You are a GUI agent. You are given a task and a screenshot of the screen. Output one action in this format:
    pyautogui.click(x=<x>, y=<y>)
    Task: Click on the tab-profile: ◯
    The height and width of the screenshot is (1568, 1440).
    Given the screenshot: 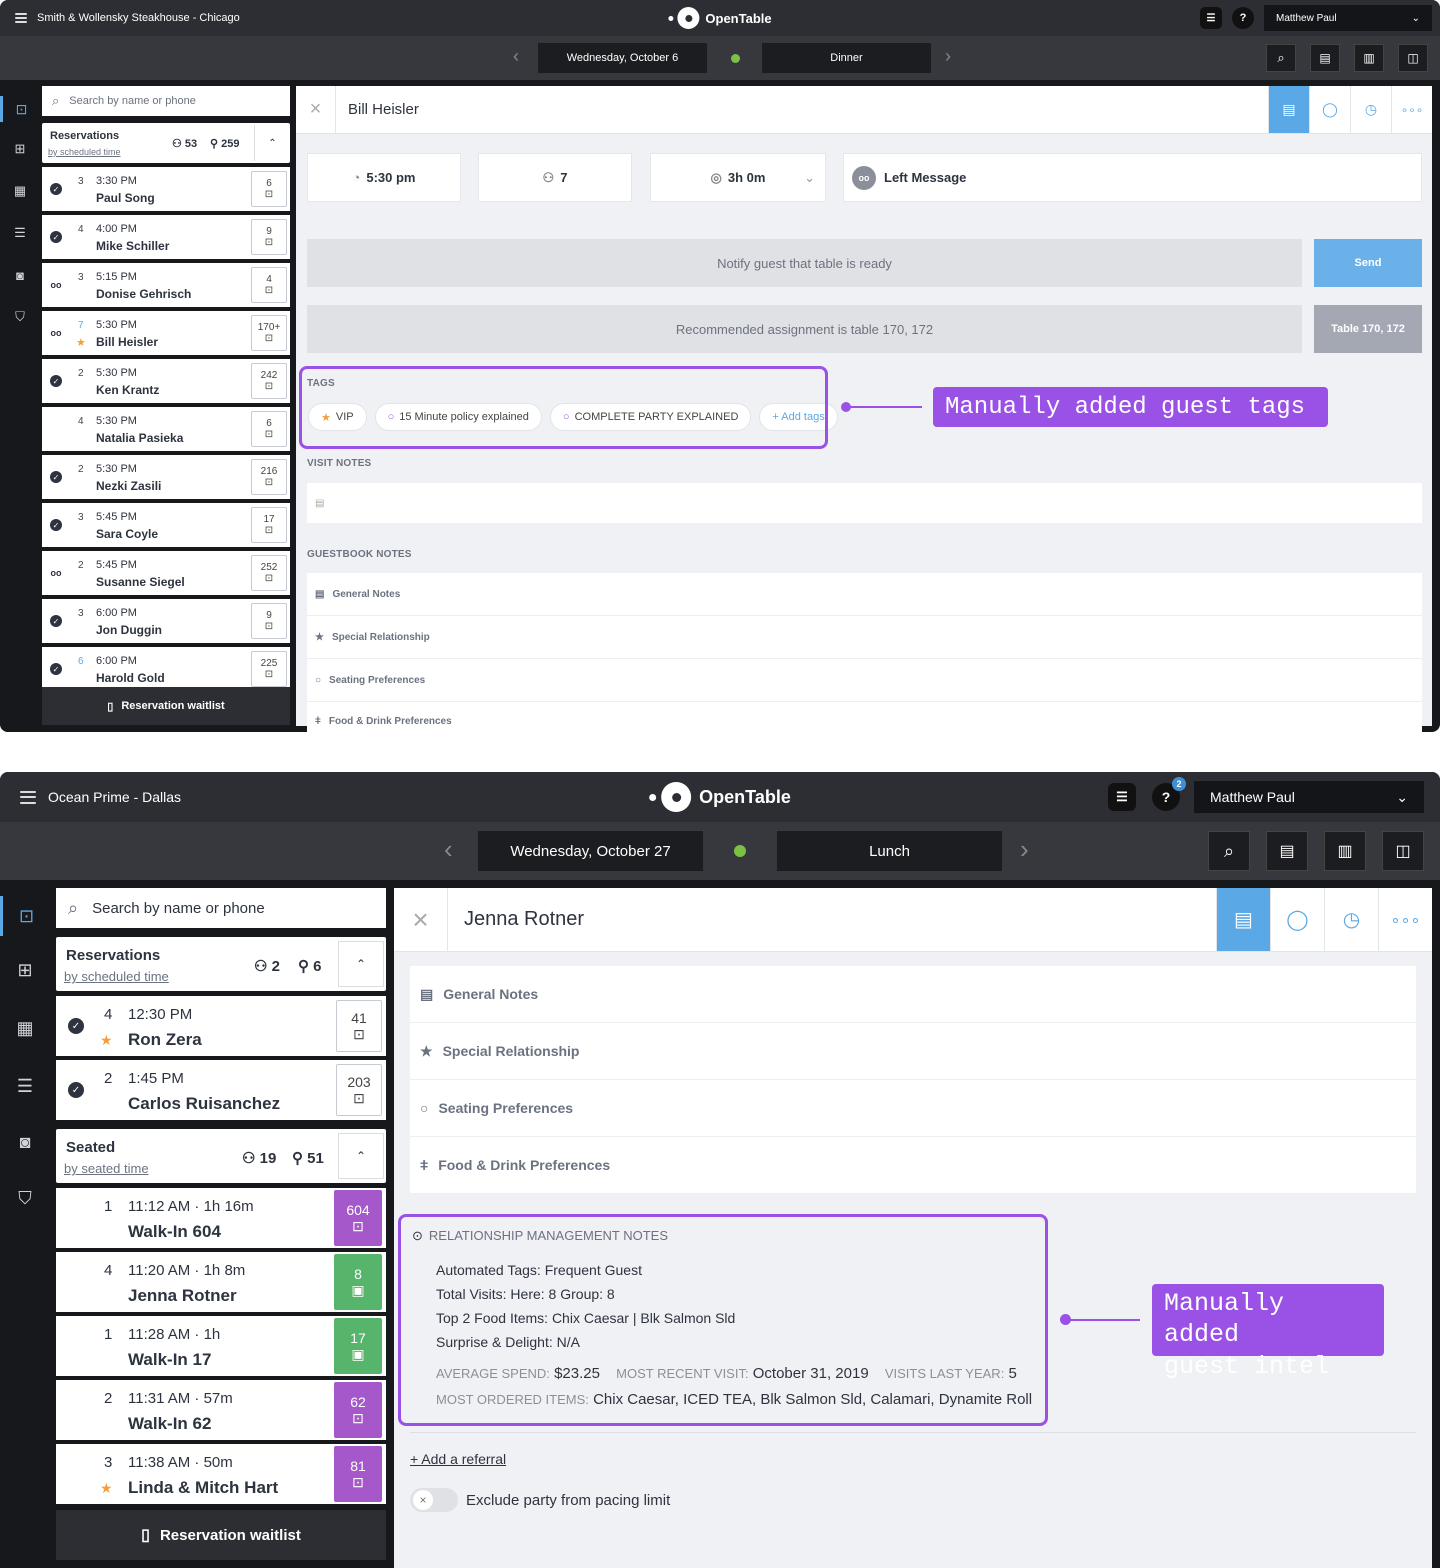 What is the action you would take?
    pyautogui.click(x=1329, y=109)
    